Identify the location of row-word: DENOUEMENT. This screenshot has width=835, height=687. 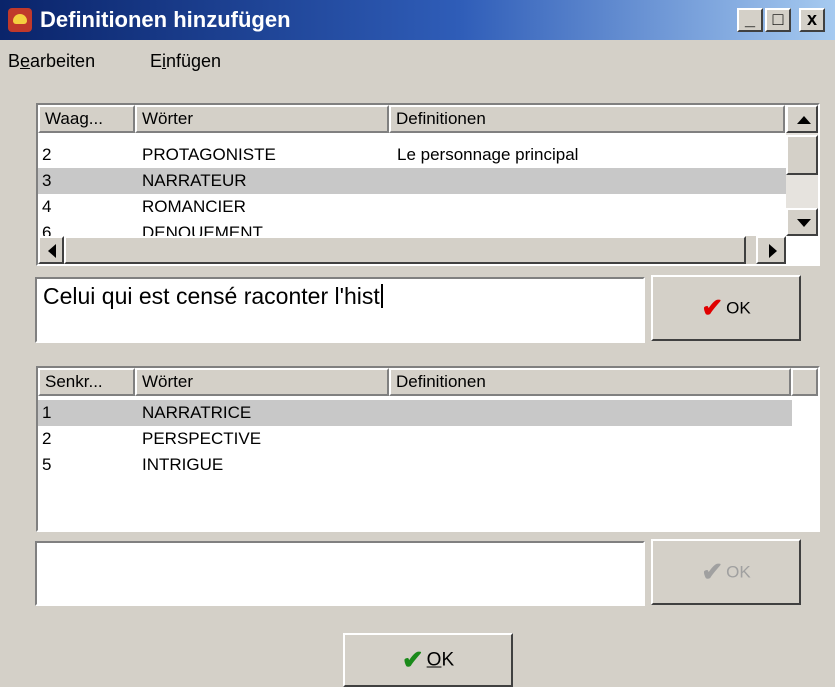
(202, 229).